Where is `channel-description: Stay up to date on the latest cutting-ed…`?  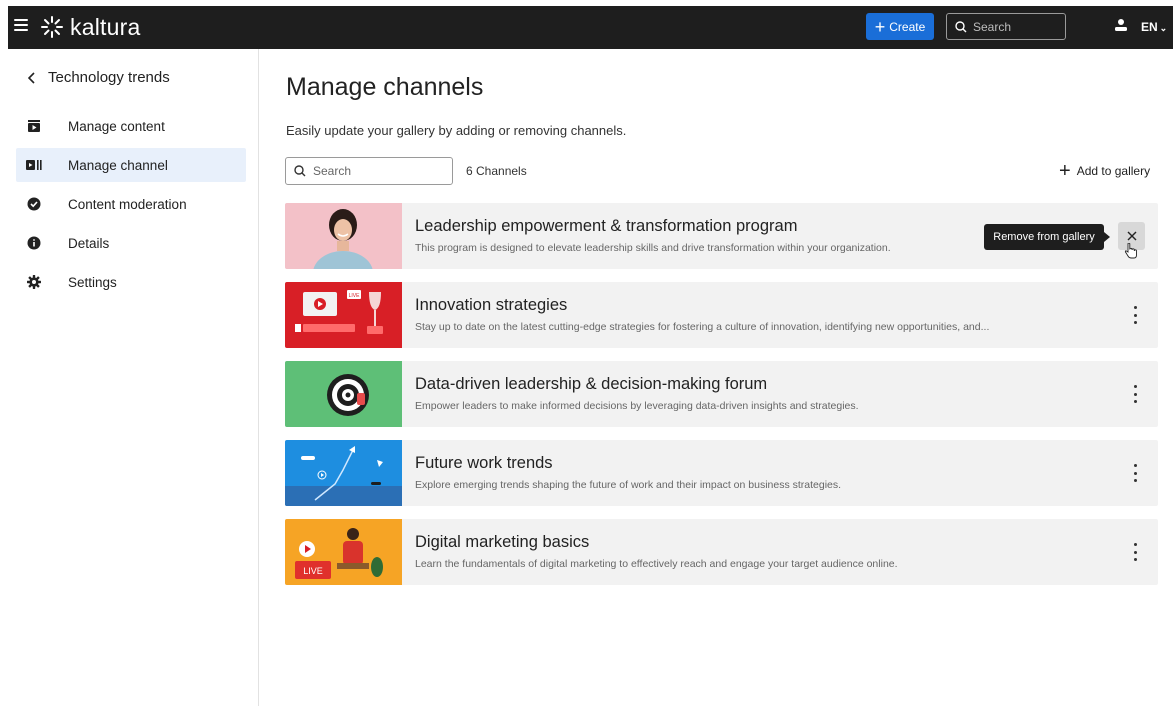 channel-description: Stay up to date on the latest cutting-ed… is located at coordinates (702, 327).